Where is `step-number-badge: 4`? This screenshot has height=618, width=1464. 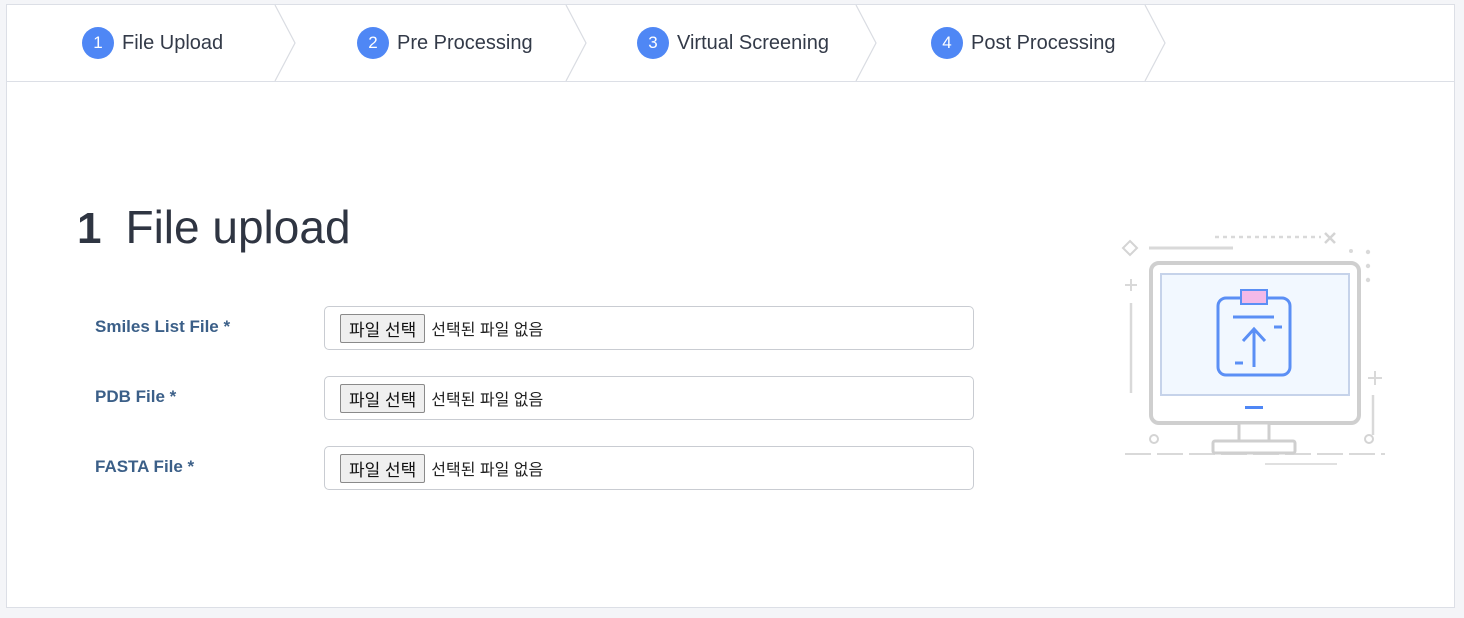 step-number-badge: 4 is located at coordinates (947, 43).